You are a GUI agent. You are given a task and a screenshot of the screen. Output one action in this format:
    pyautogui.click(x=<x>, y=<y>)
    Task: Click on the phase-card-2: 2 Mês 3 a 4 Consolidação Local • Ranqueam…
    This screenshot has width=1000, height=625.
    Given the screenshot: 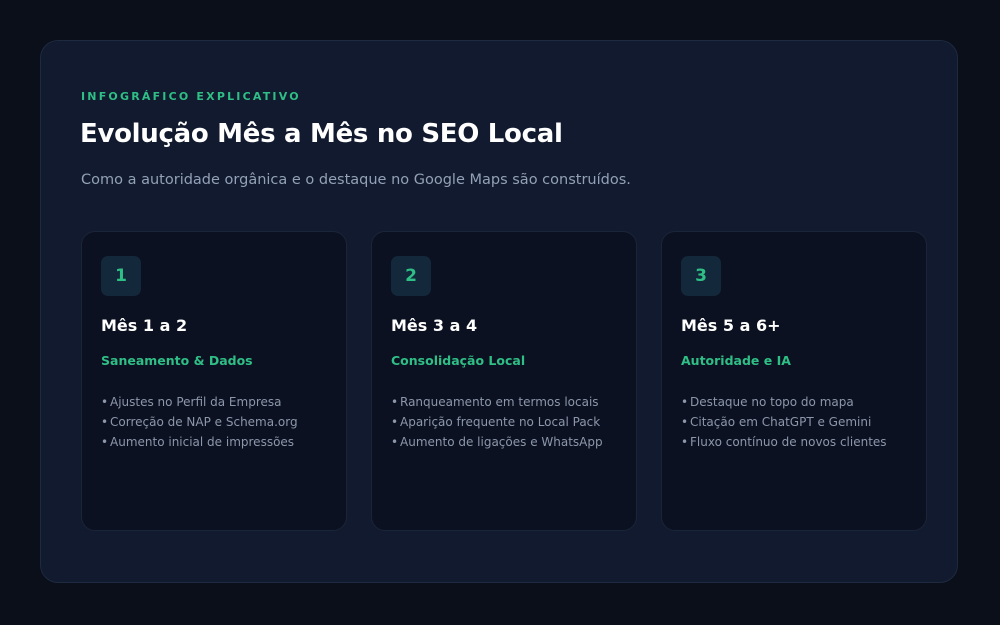 What is the action you would take?
    pyautogui.click(x=504, y=381)
    